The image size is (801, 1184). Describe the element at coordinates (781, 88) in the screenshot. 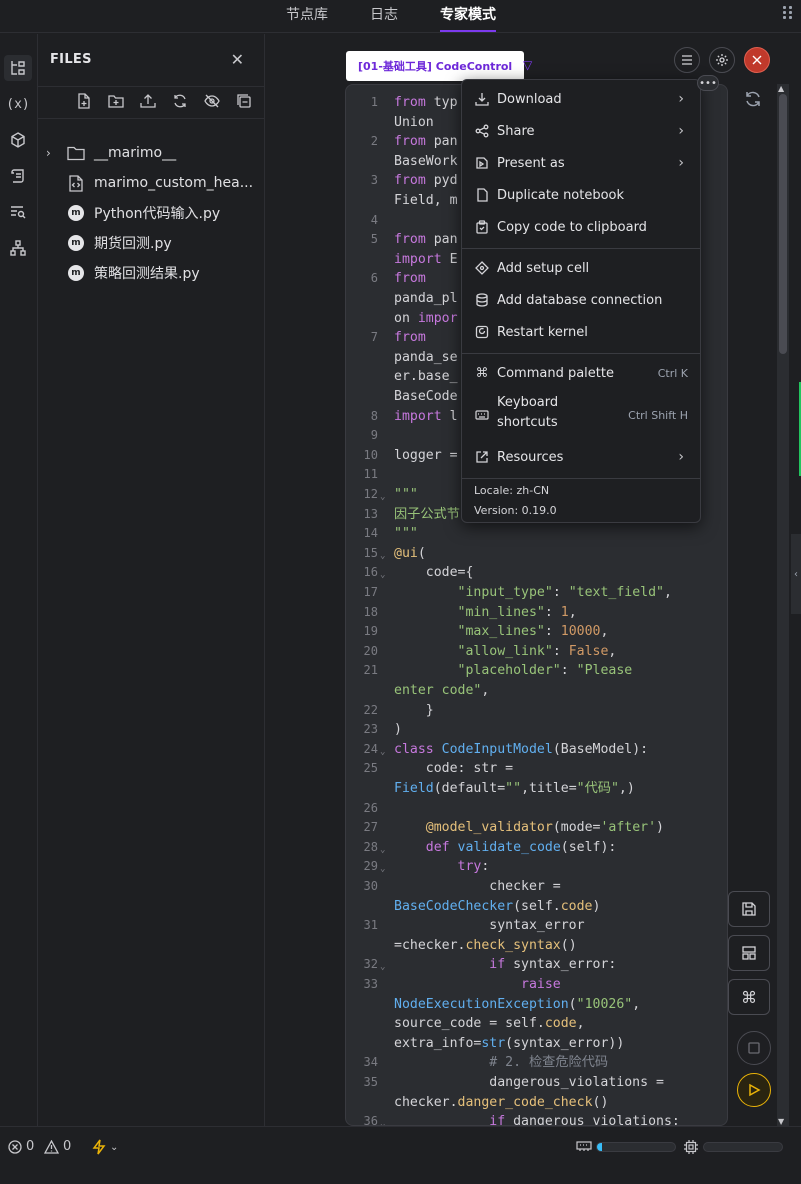

I see `scroll-up-icon: ▲` at that location.